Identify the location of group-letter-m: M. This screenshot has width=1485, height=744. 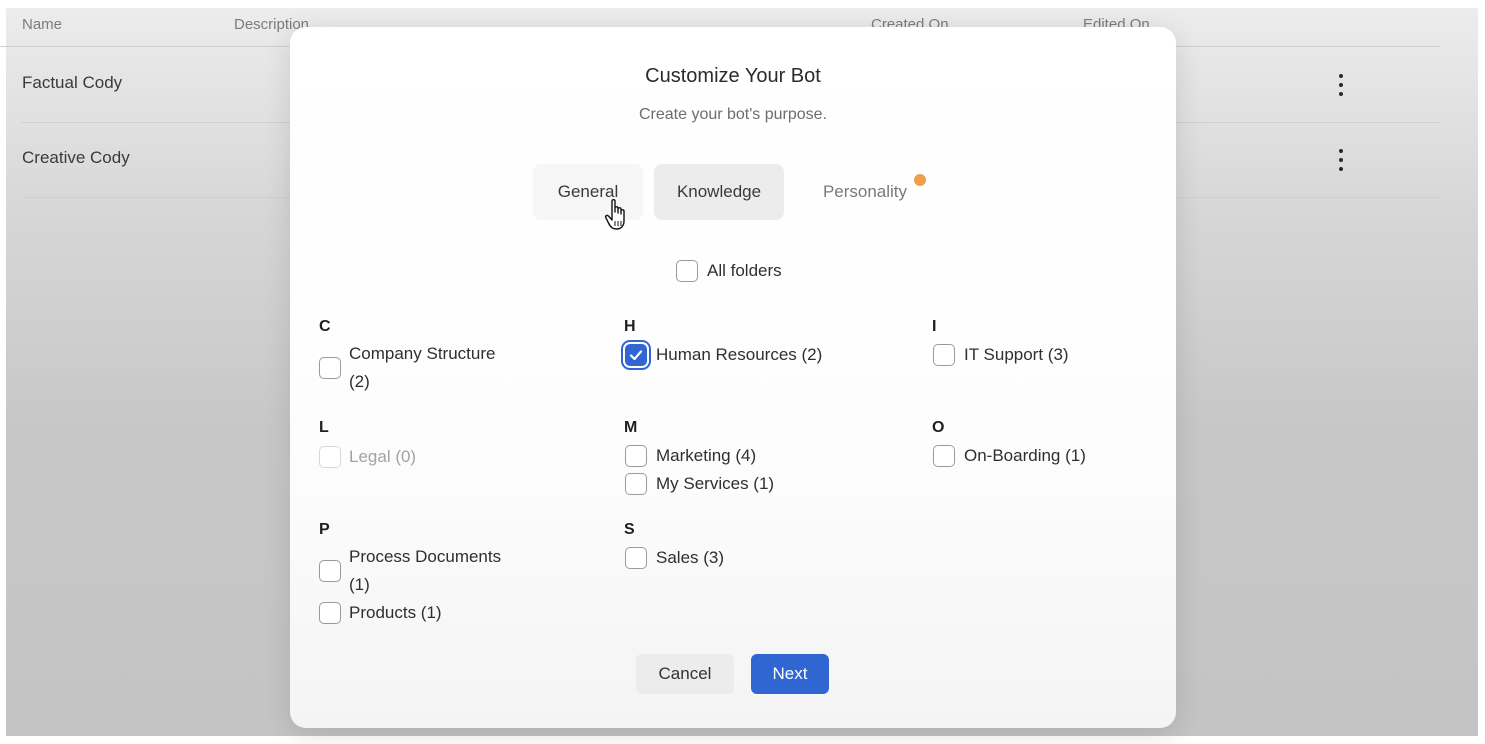
(631, 427).